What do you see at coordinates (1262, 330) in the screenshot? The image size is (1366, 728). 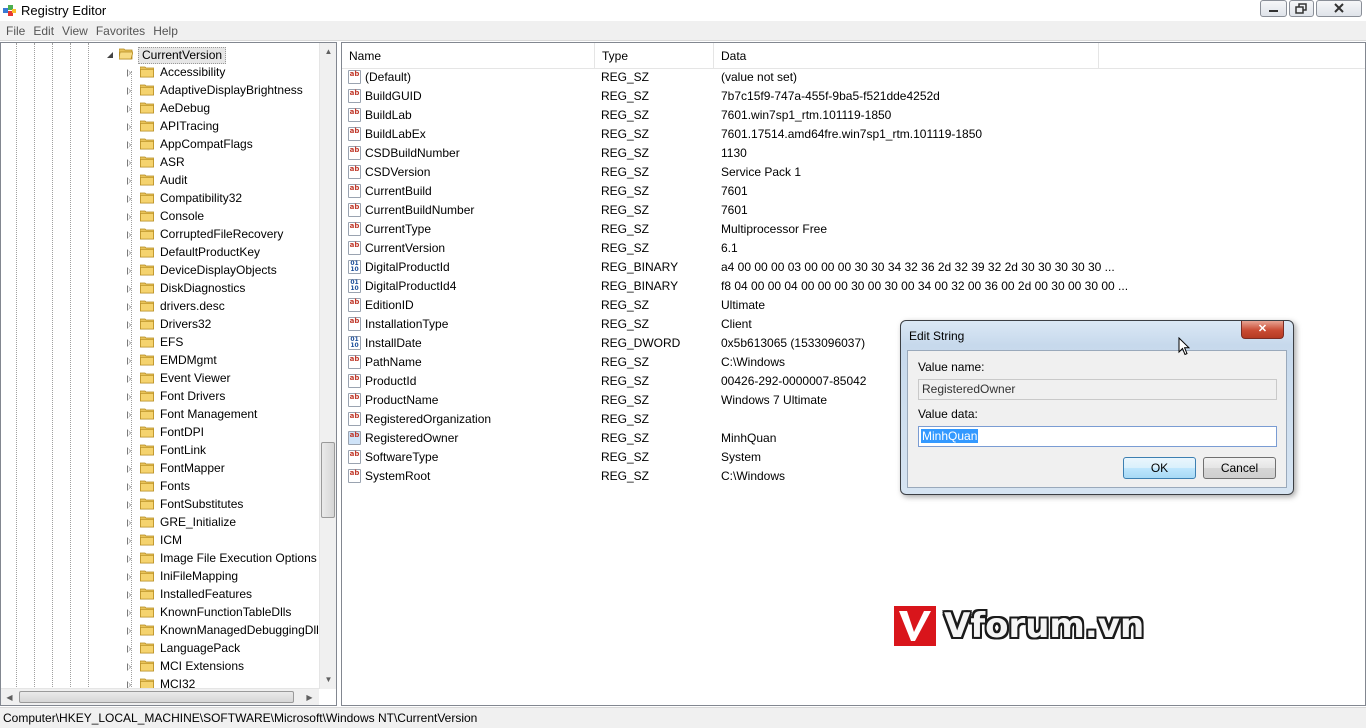 I see `dialog-close-button: ✕` at bounding box center [1262, 330].